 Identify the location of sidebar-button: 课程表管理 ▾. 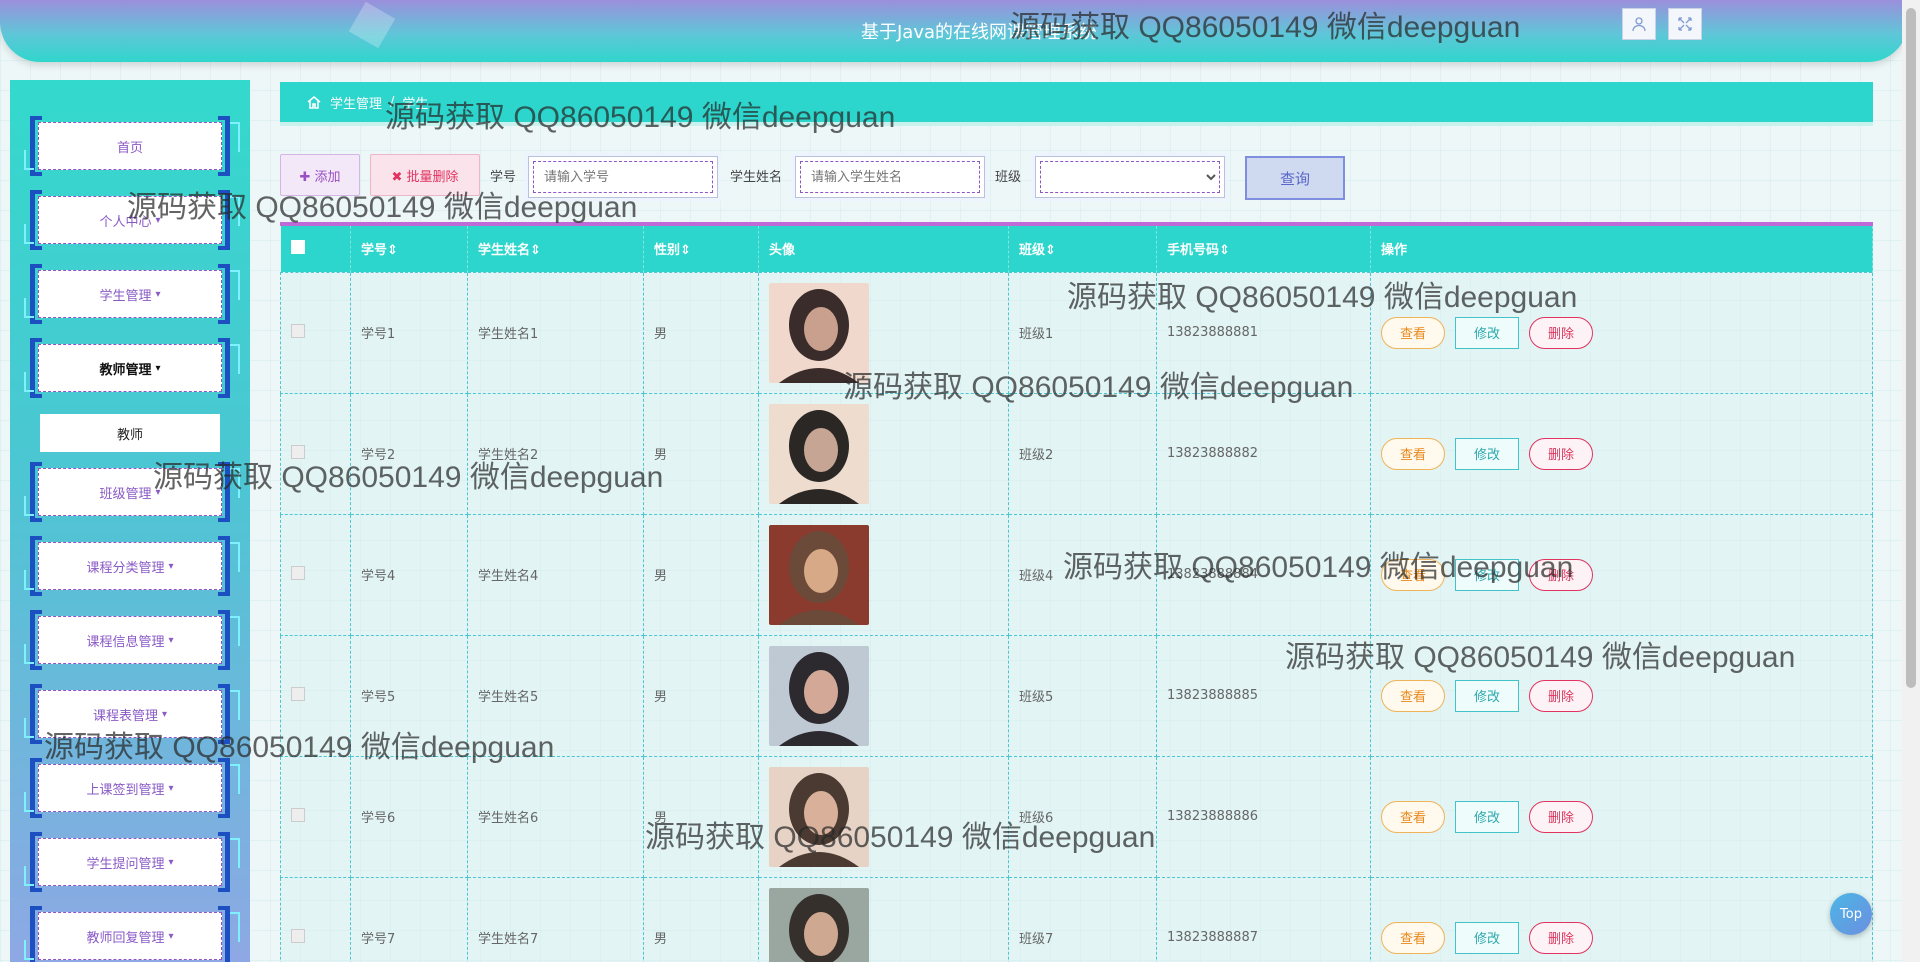
(130, 714).